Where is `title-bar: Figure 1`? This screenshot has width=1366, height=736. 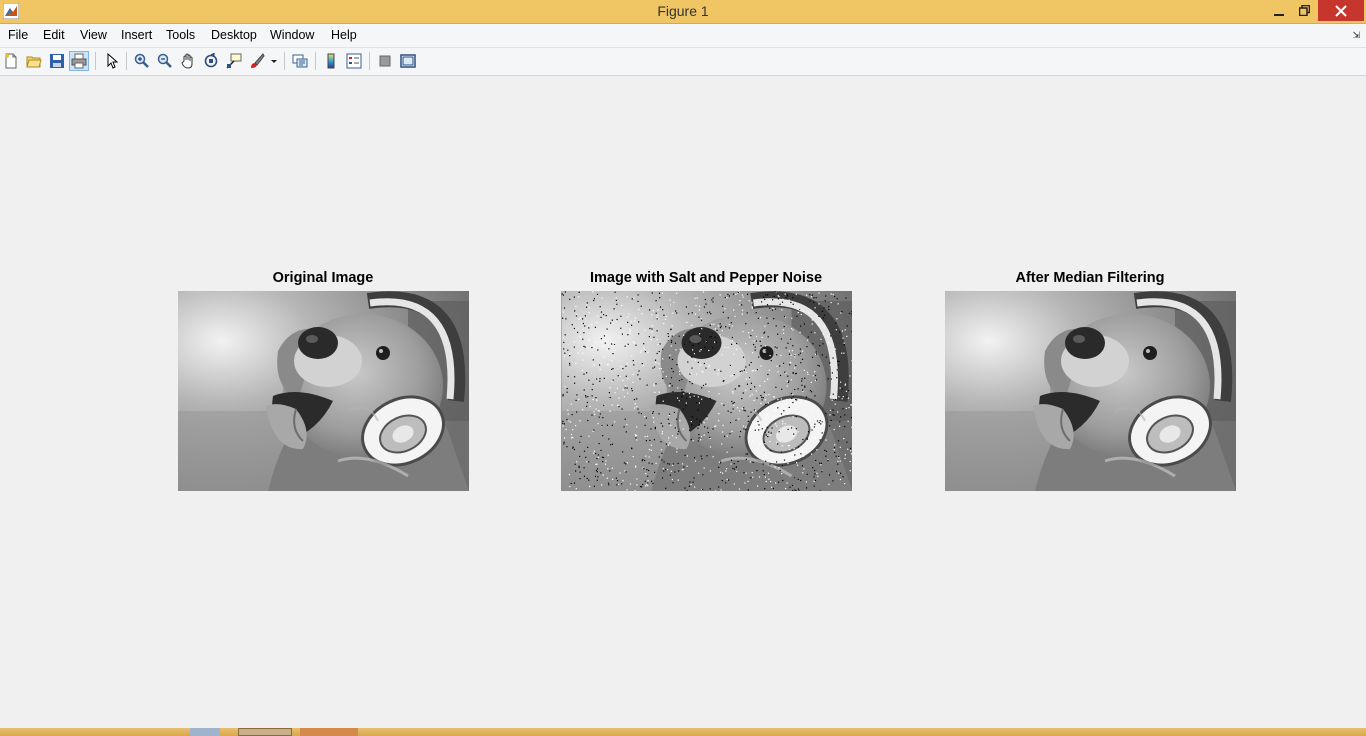 title-bar: Figure 1 is located at coordinates (683, 12).